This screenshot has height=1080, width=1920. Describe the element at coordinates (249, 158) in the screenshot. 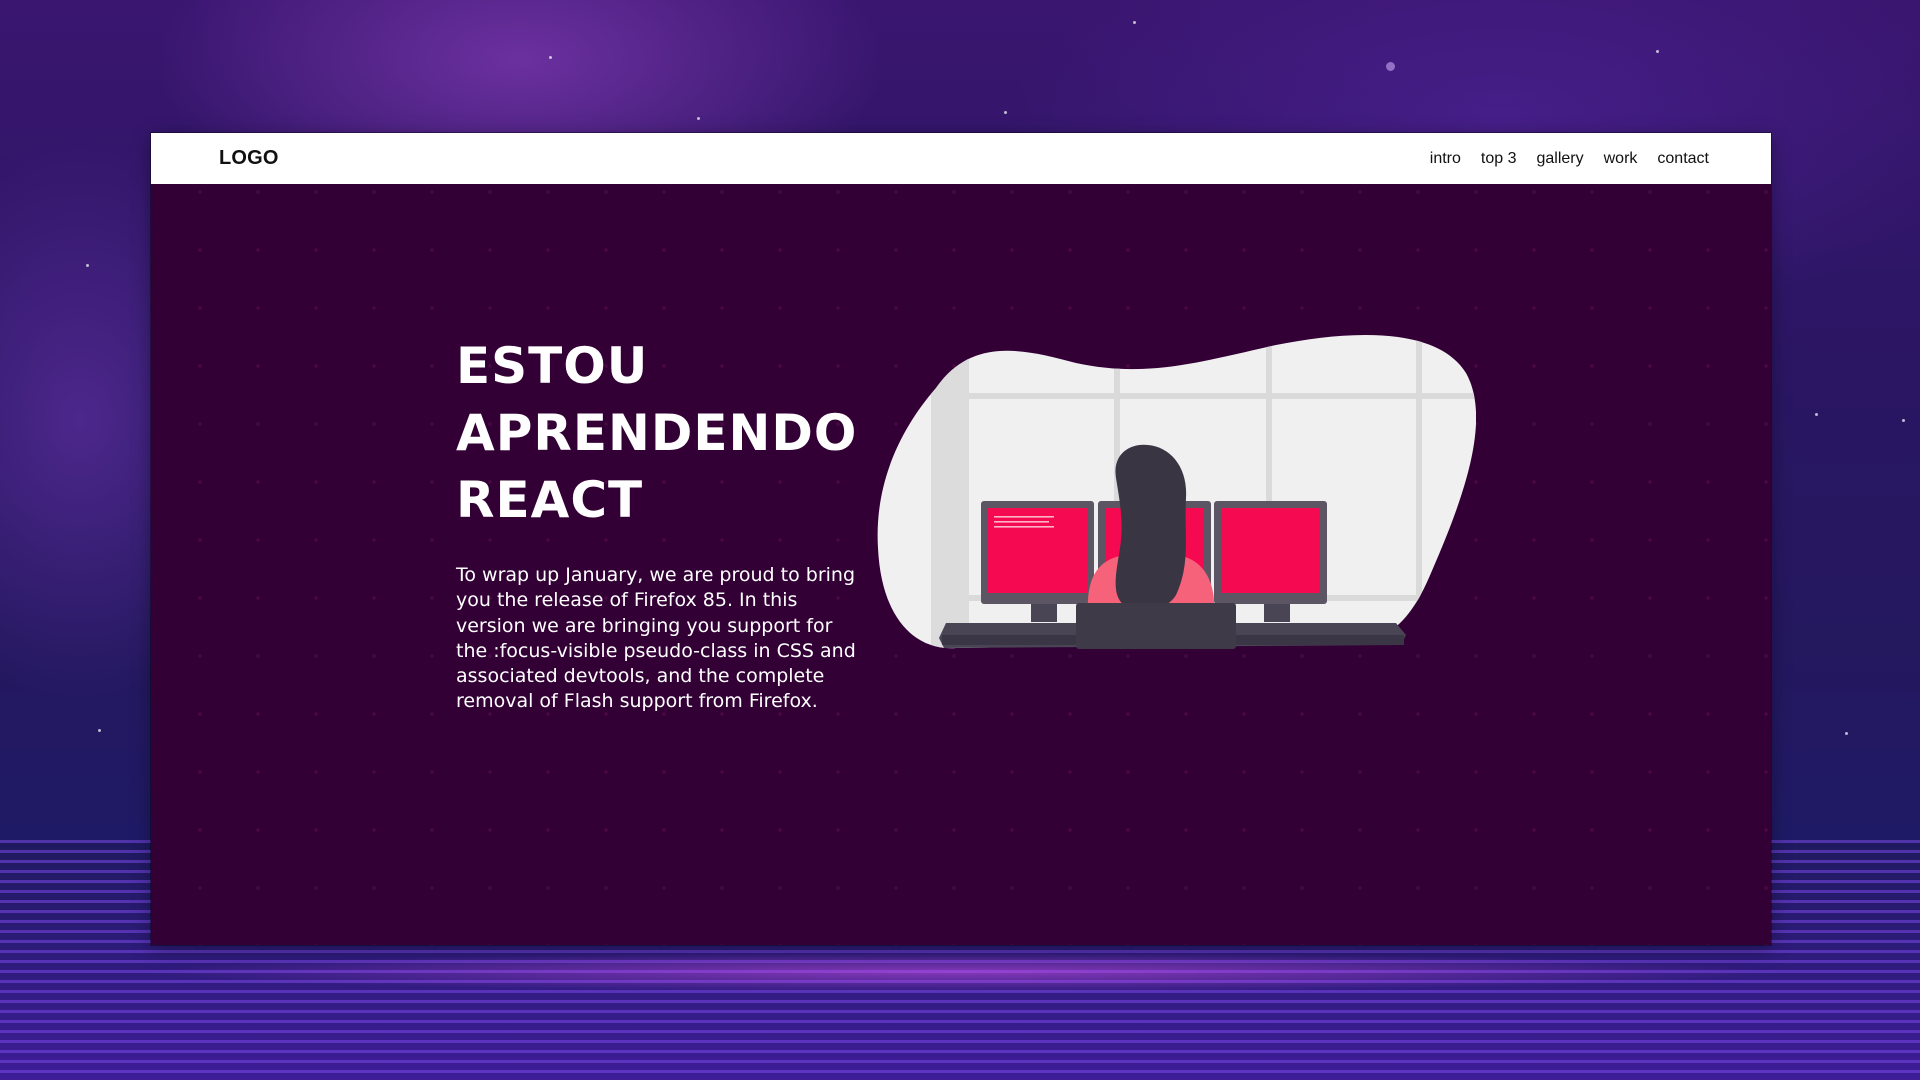

I see `logo: LOGO` at that location.